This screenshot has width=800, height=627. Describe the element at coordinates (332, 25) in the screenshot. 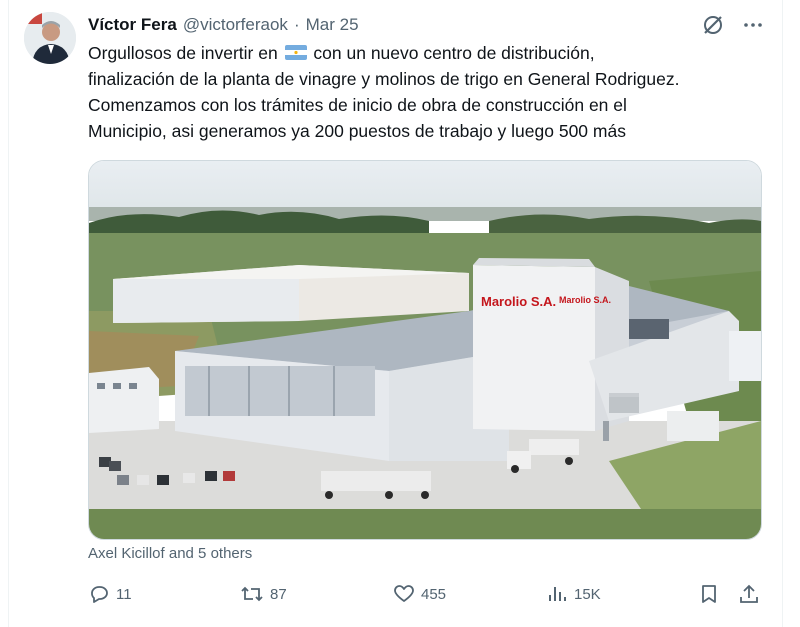

I see `tweet-date: Mar 25` at that location.